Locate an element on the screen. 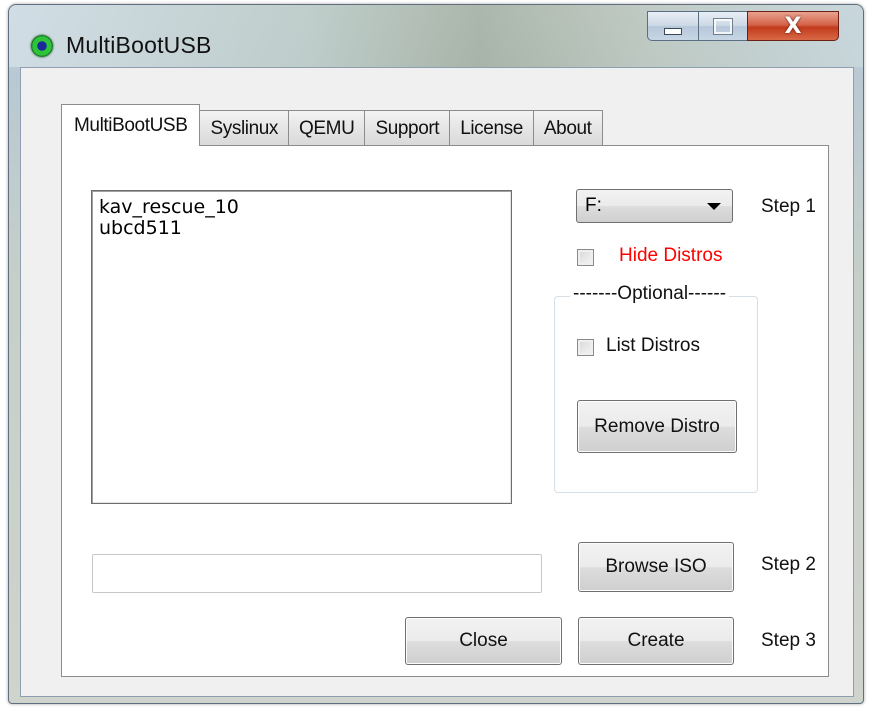 The height and width of the screenshot is (711, 870). title-bar: MultiBootUSB X is located at coordinates (436, 36).